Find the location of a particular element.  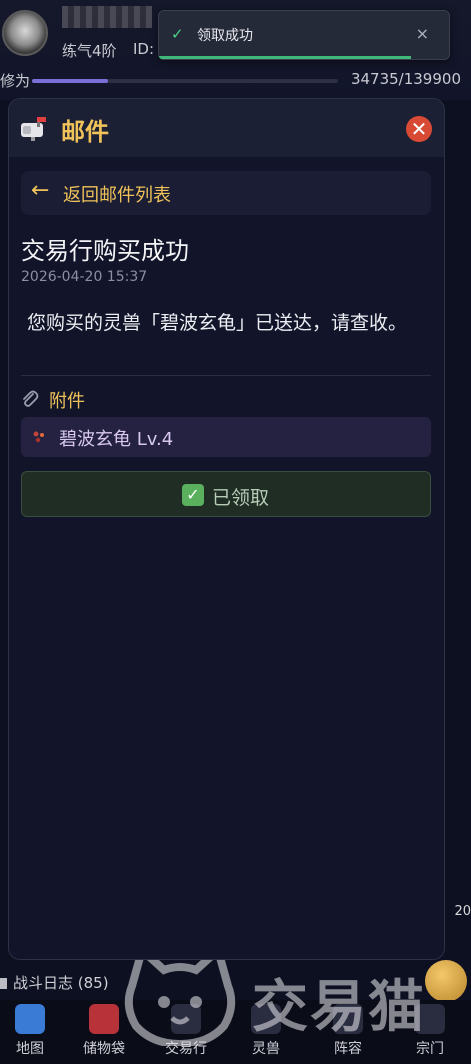

nav-item-sect: 宗门 is located at coordinates (430, 1031).